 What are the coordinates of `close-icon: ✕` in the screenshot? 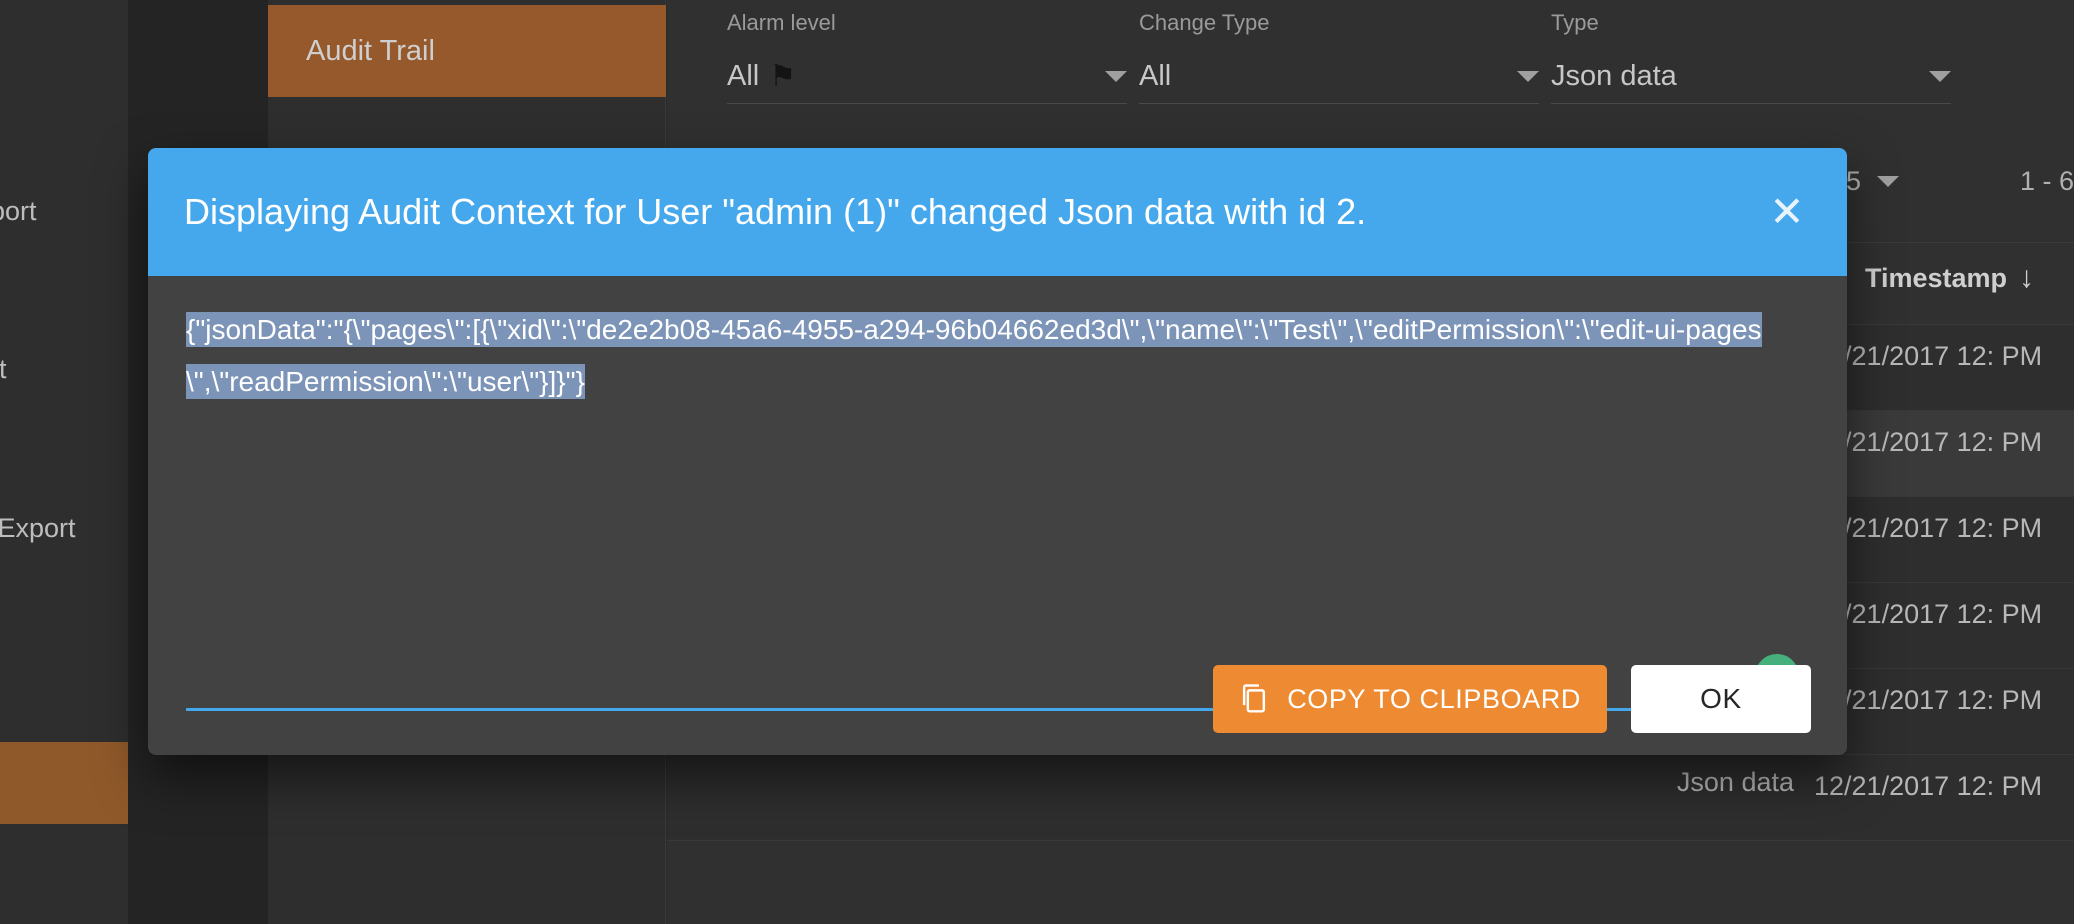 It's located at (1787, 212).